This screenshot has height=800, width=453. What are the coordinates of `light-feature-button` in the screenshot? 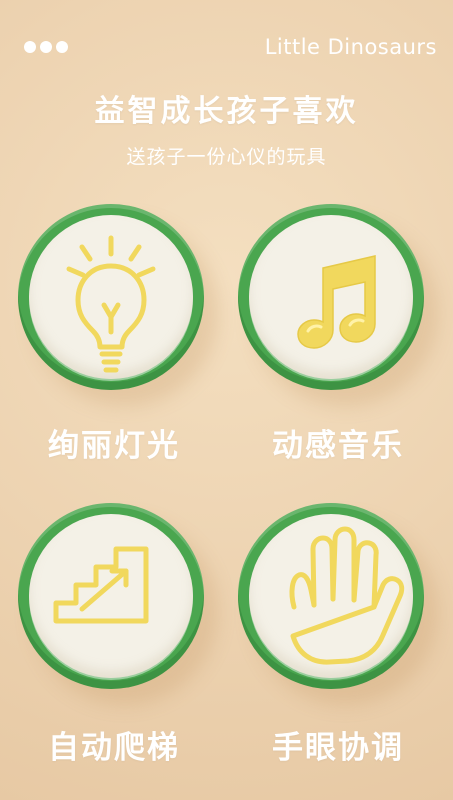 It's located at (111, 297).